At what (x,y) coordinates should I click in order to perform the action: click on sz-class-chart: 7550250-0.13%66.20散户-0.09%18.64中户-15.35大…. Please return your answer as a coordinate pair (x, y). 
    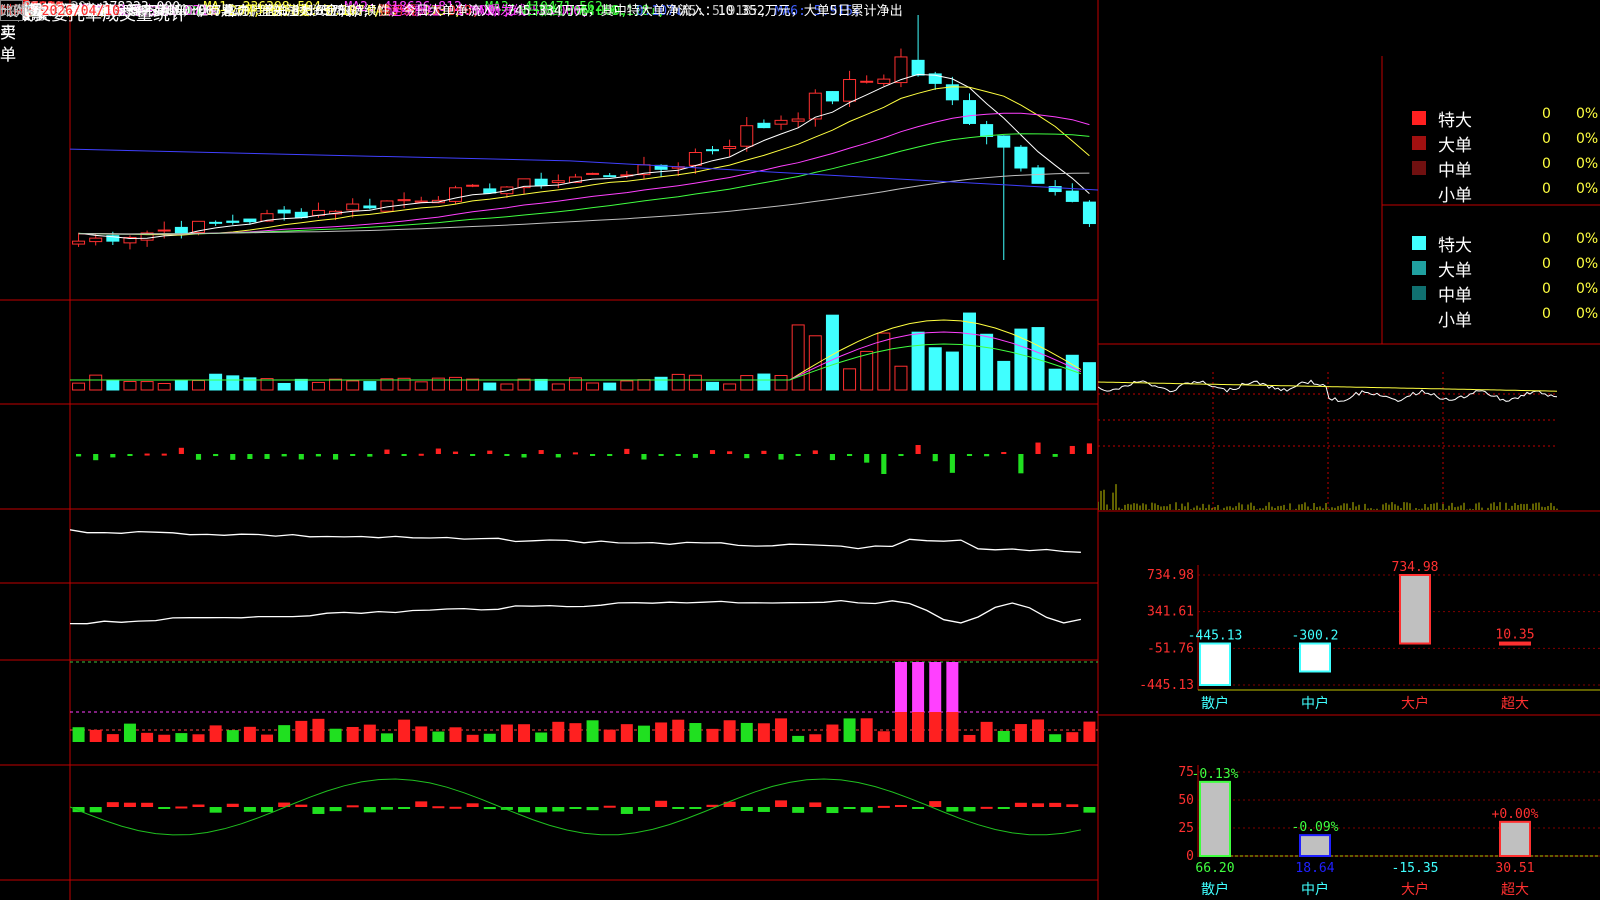
    Looking at the image, I should click on (1349, 830).